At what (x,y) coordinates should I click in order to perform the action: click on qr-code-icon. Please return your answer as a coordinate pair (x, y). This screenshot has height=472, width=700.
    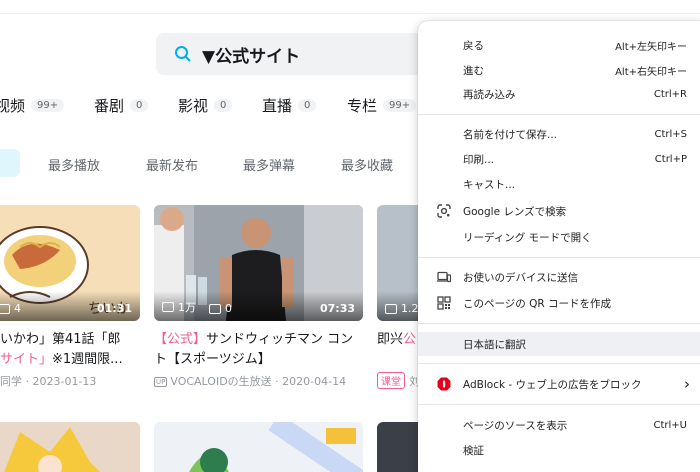
    Looking at the image, I should click on (444, 303).